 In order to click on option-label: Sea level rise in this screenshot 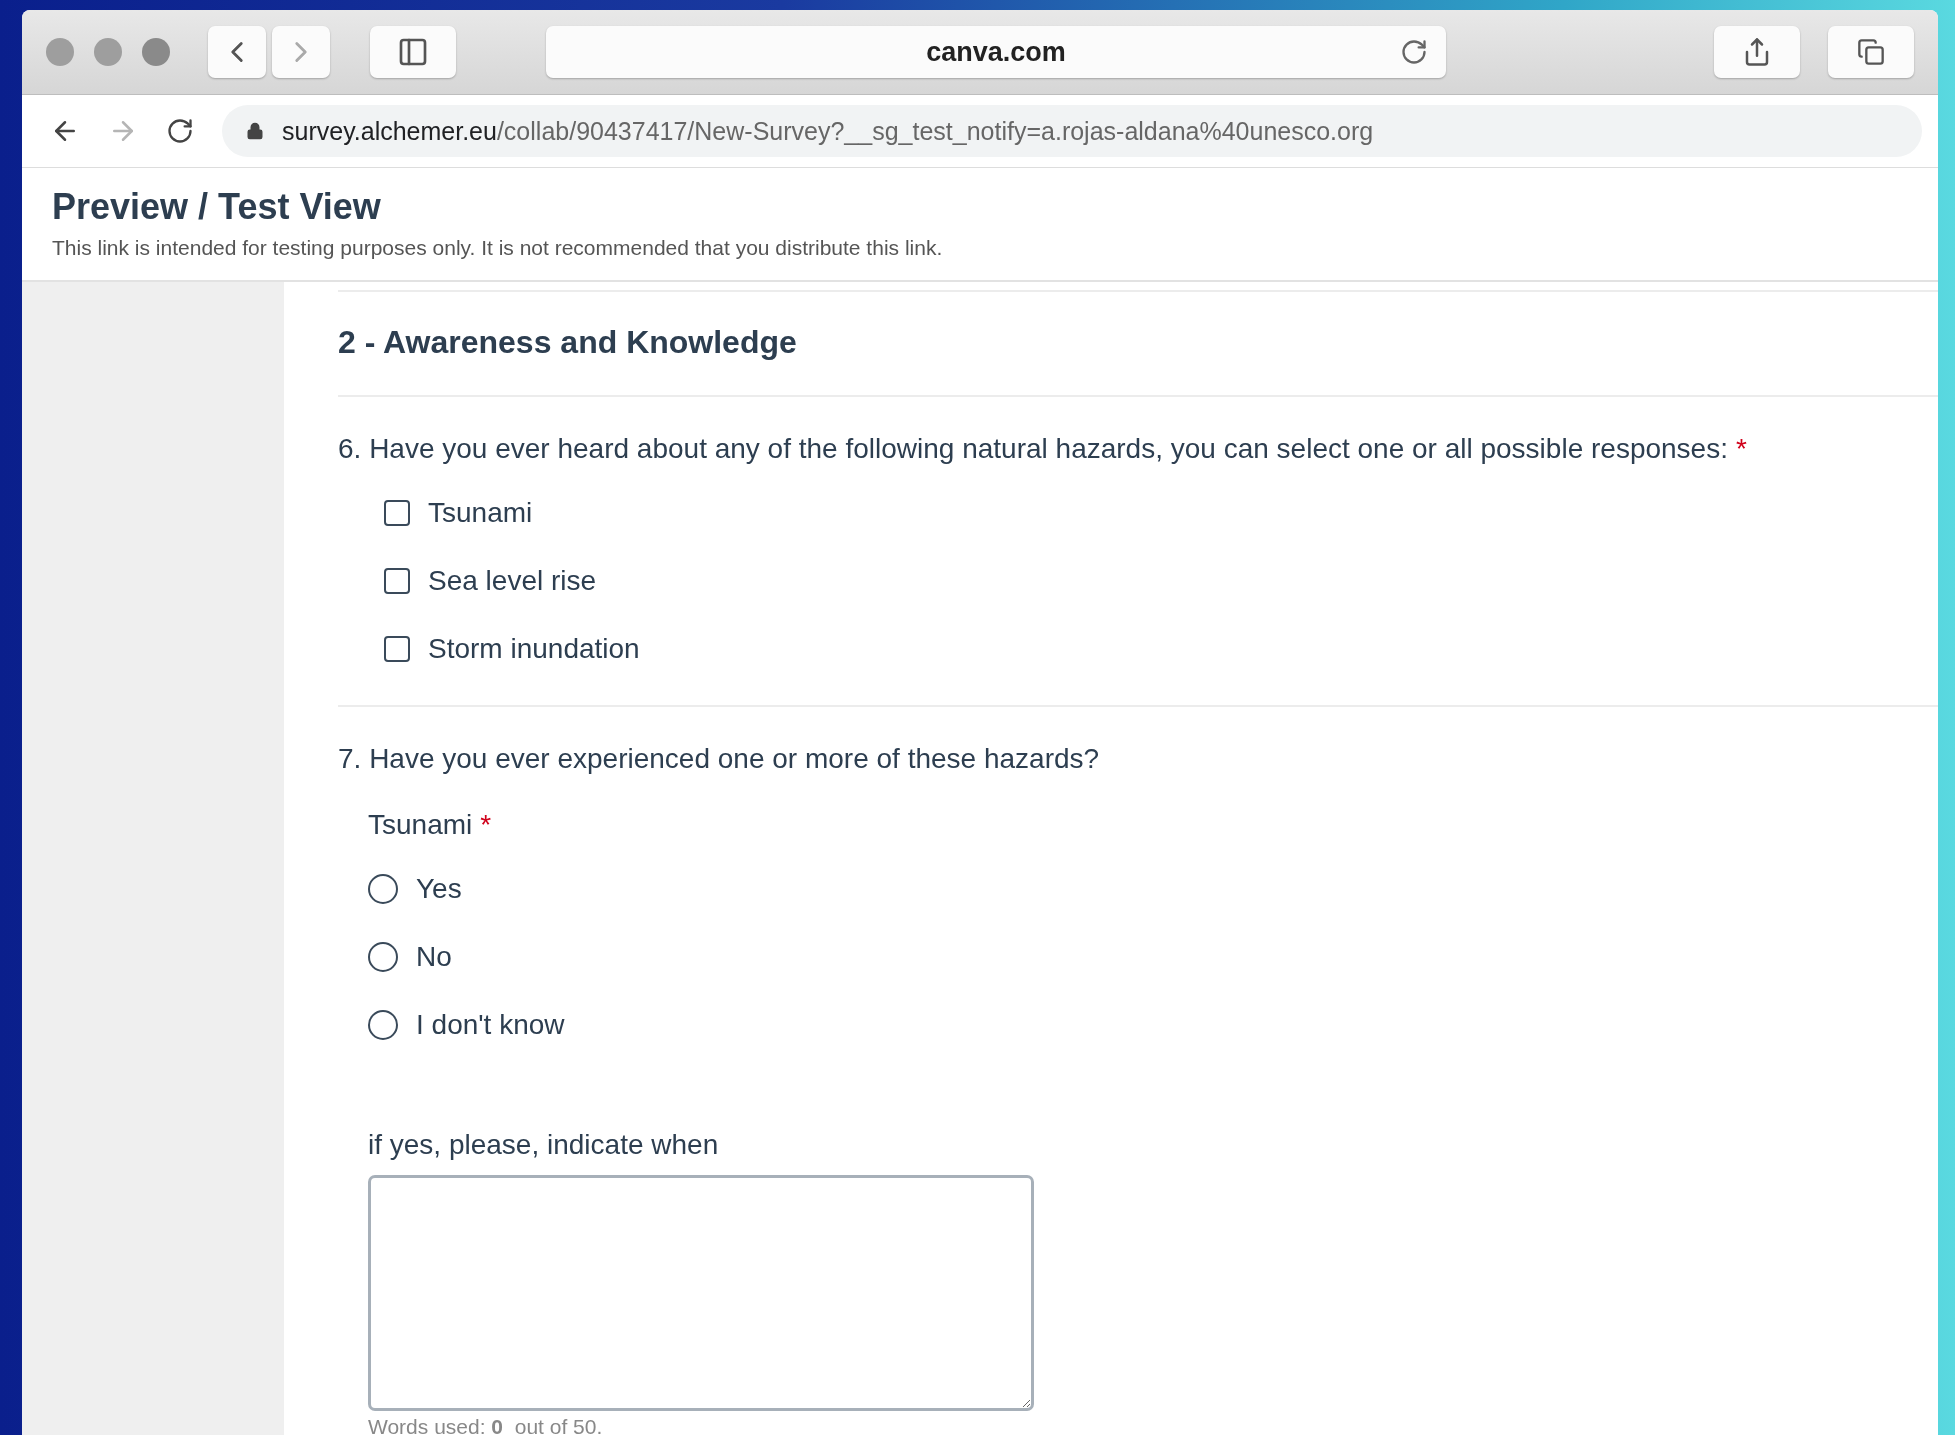, I will do `click(512, 581)`.